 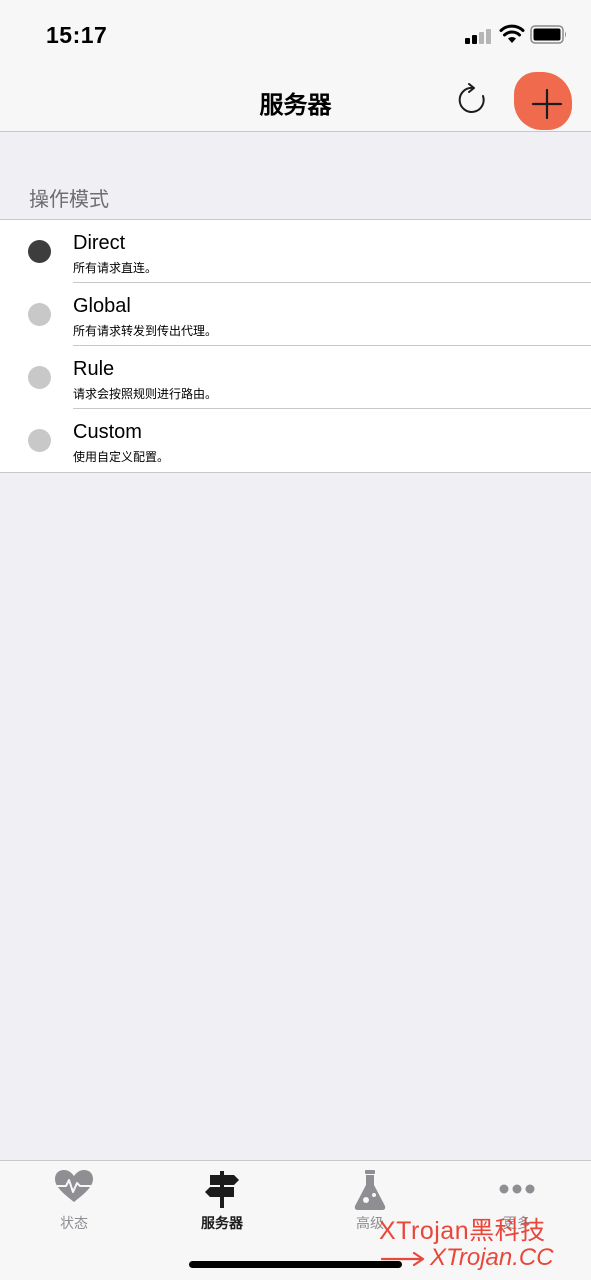 What do you see at coordinates (94, 369) in the screenshot?
I see `mode-title: Rule` at bounding box center [94, 369].